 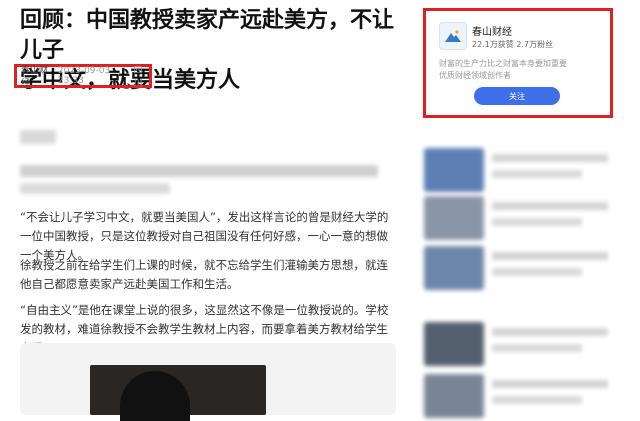 I want to click on author-link: 春山财经, so click(x=36, y=76).